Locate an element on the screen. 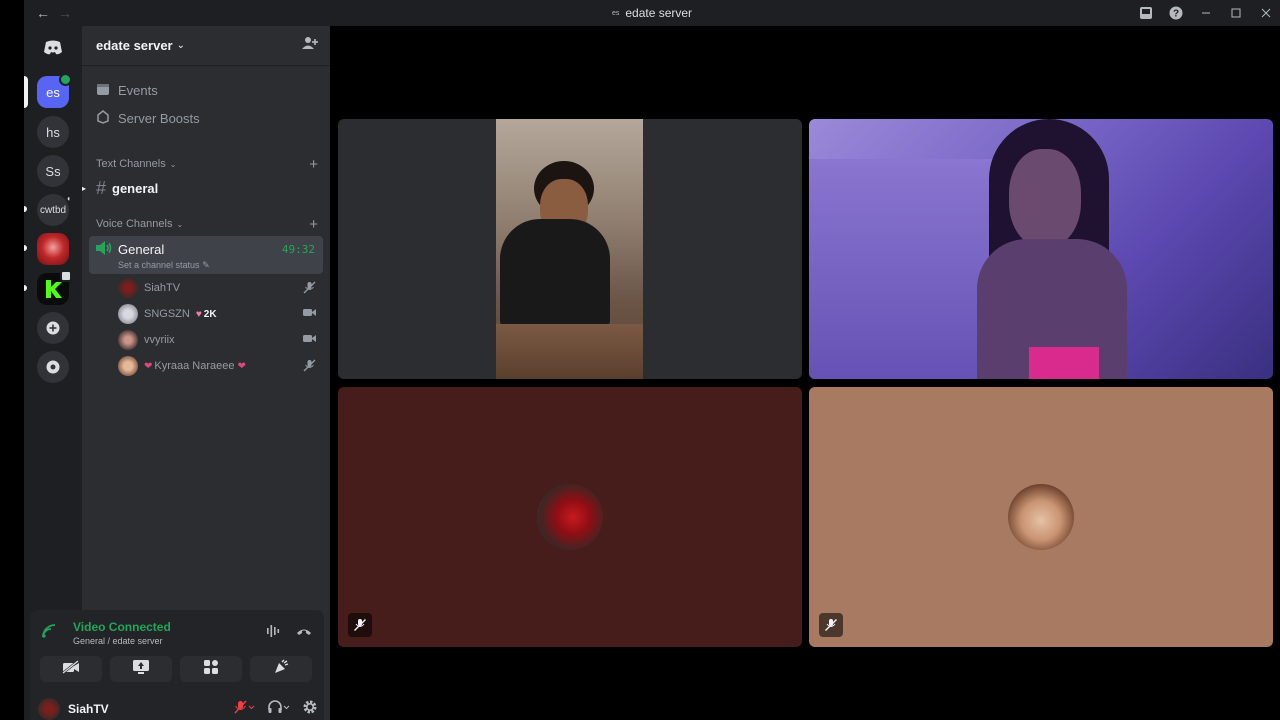 The width and height of the screenshot is (1280, 720). history-nav: ← → is located at coordinates (54, 13).